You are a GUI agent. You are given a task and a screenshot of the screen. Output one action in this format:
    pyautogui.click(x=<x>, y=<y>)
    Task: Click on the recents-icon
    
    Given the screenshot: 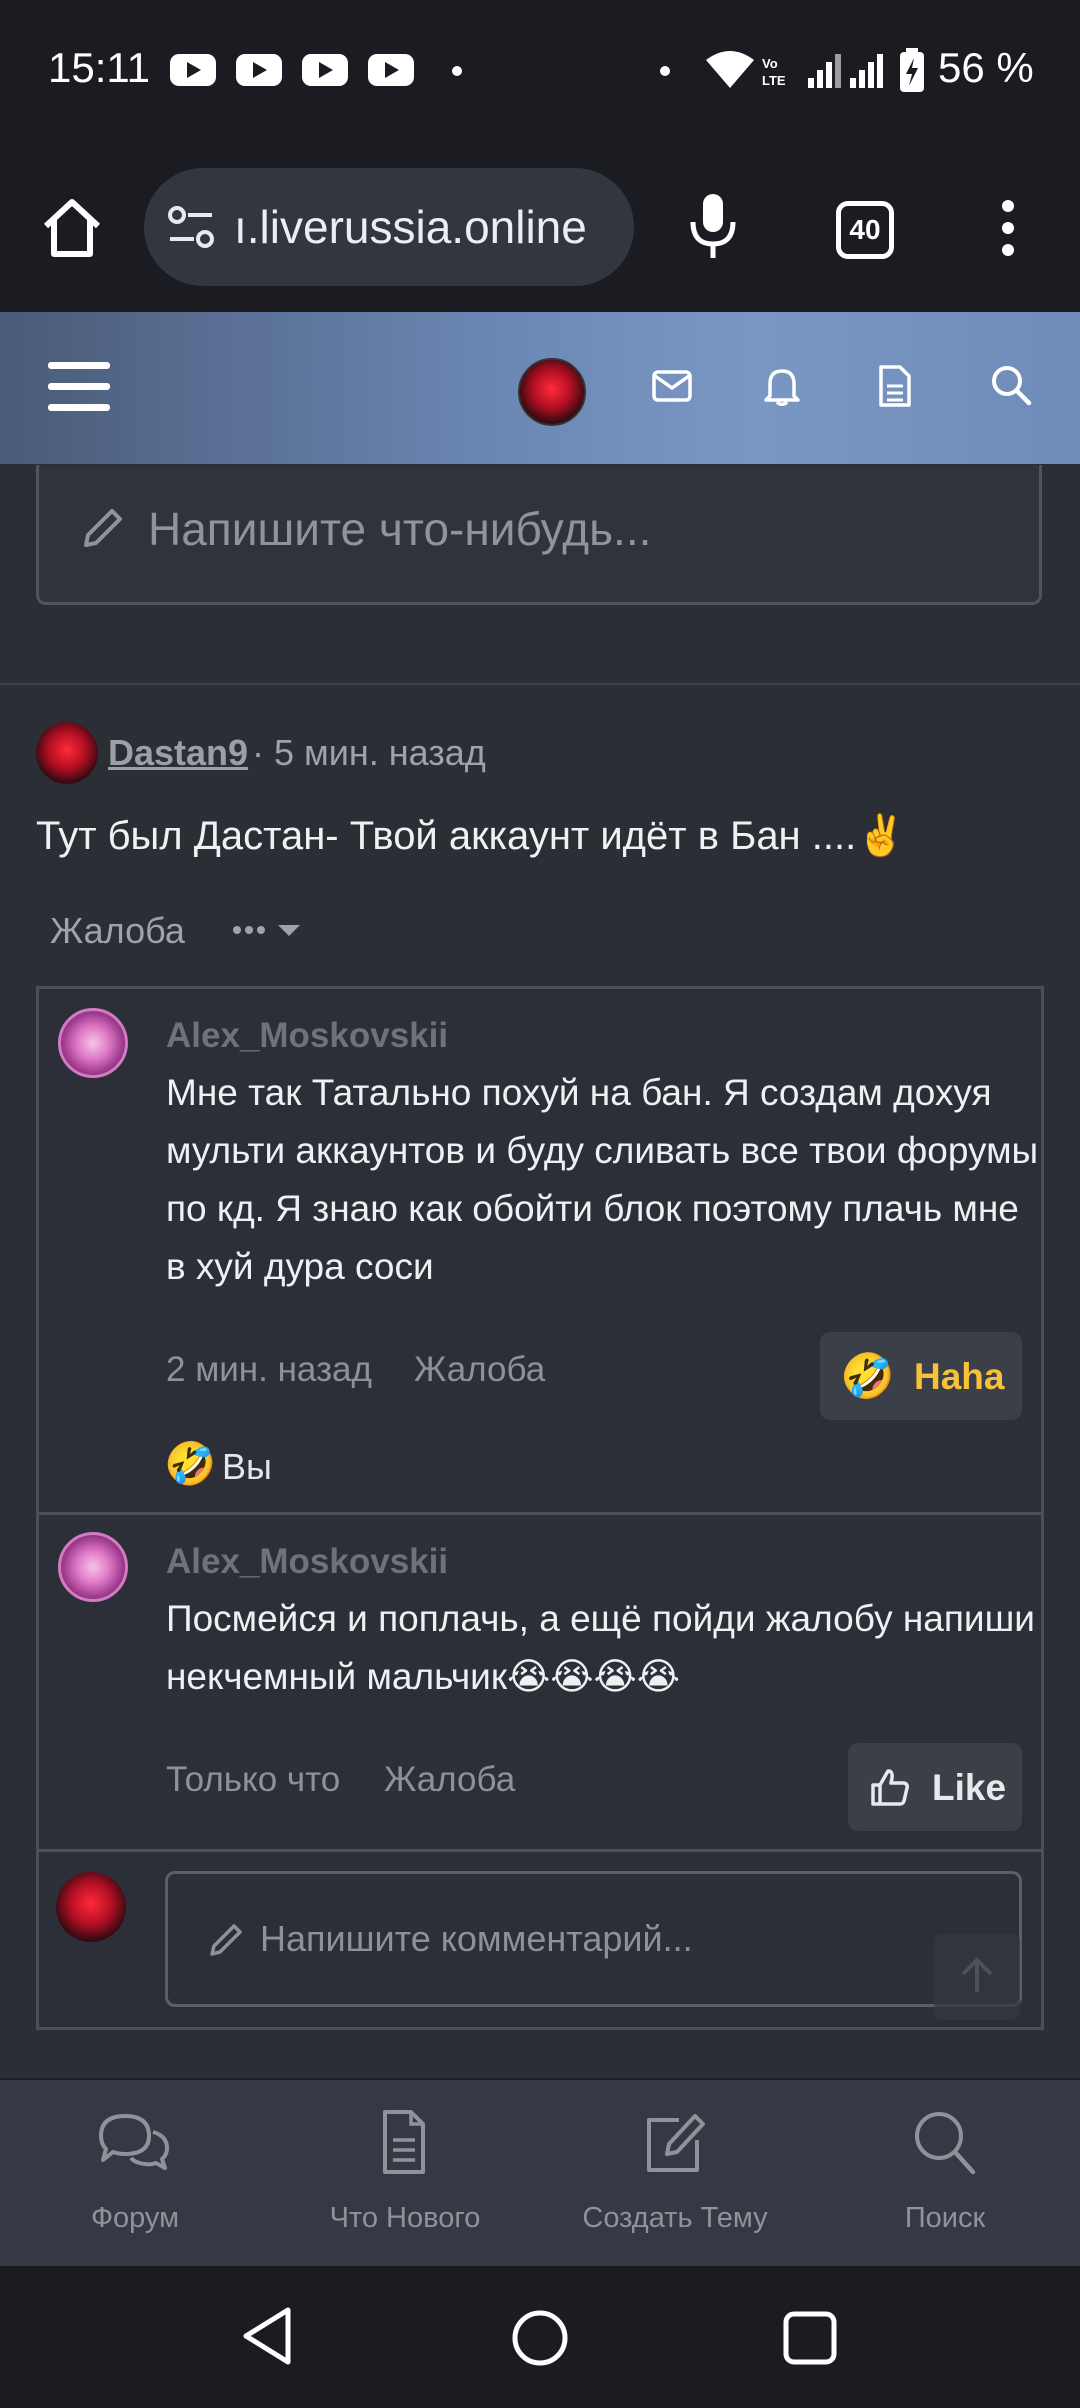 What is the action you would take?
    pyautogui.click(x=810, y=2338)
    